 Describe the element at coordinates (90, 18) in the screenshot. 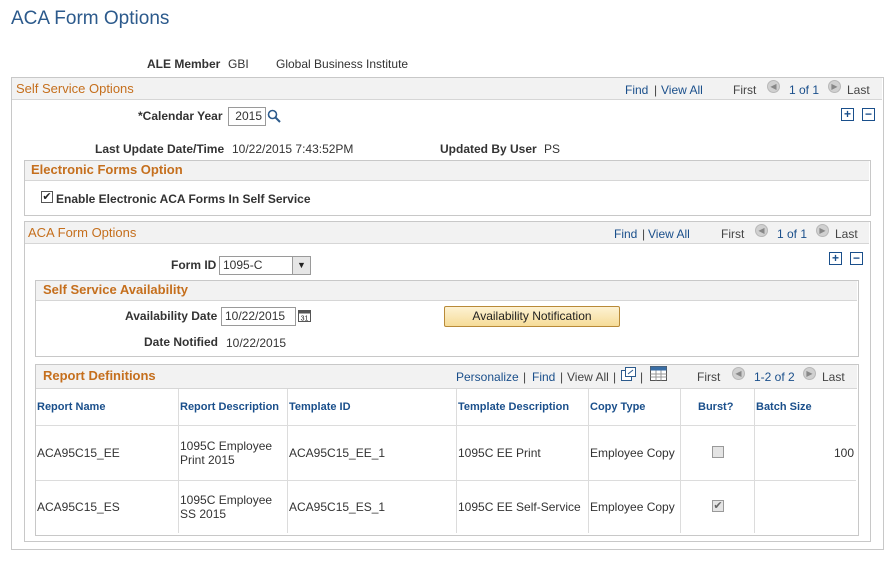

I see `page-title: ACA Form Options` at that location.